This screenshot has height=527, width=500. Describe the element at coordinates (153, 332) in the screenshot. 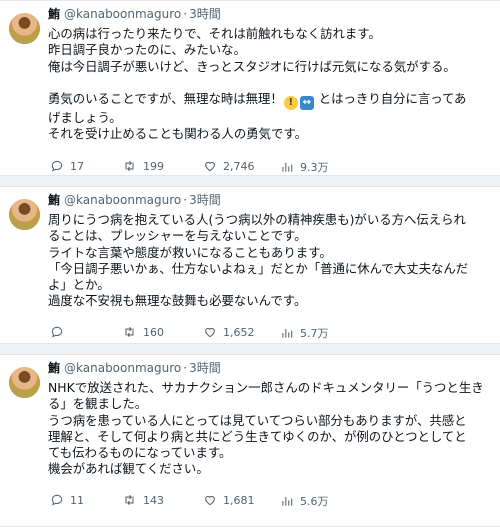

I see `retweet-count: 160` at that location.